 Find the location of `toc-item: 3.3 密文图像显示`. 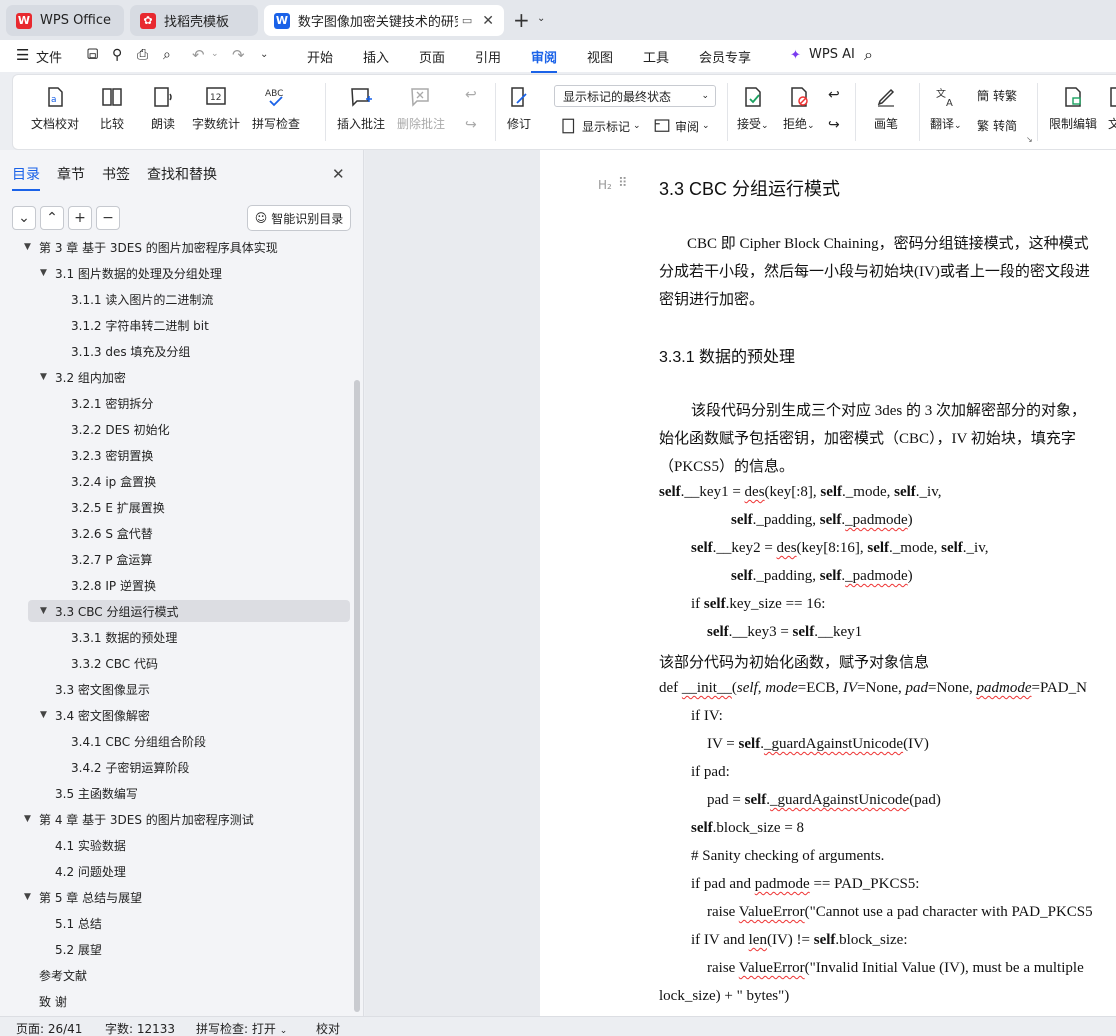

toc-item: 3.3 密文图像显示 is located at coordinates (175, 689).